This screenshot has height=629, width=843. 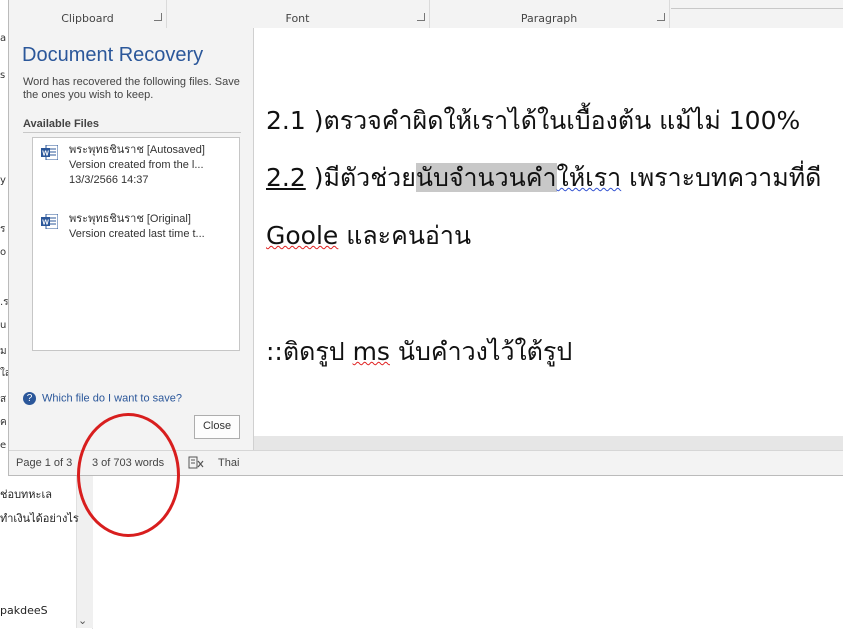 I want to click on doc-line: Goole และคนอ่าน, so click(x=368, y=236).